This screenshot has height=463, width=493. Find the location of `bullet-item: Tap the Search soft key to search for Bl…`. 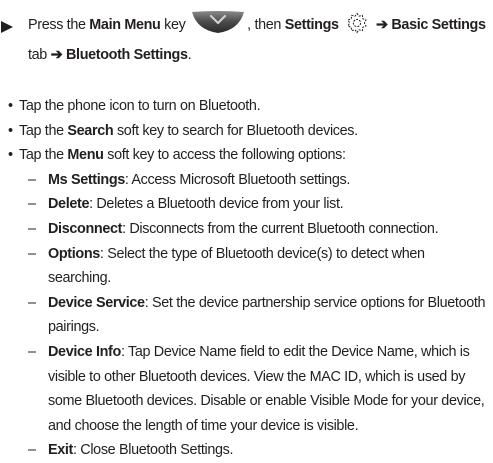

bullet-item: Tap the Search soft key to search for Bl… is located at coordinates (249, 131).